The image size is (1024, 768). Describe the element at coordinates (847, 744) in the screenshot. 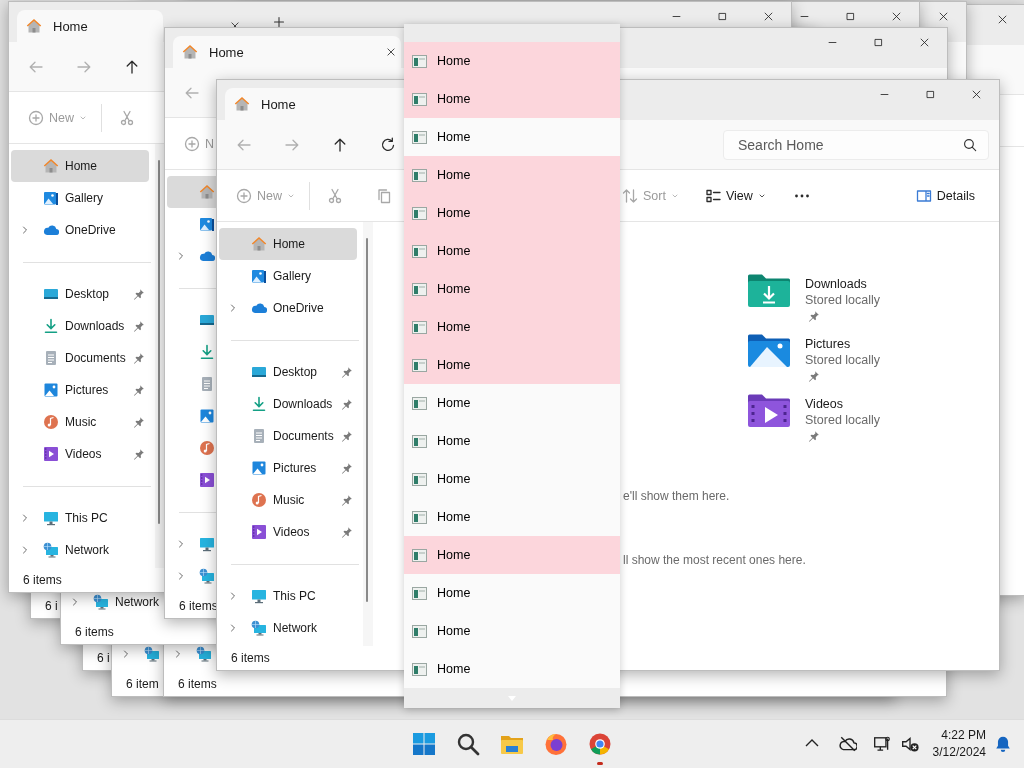

I see `cloud-off-icon` at that location.